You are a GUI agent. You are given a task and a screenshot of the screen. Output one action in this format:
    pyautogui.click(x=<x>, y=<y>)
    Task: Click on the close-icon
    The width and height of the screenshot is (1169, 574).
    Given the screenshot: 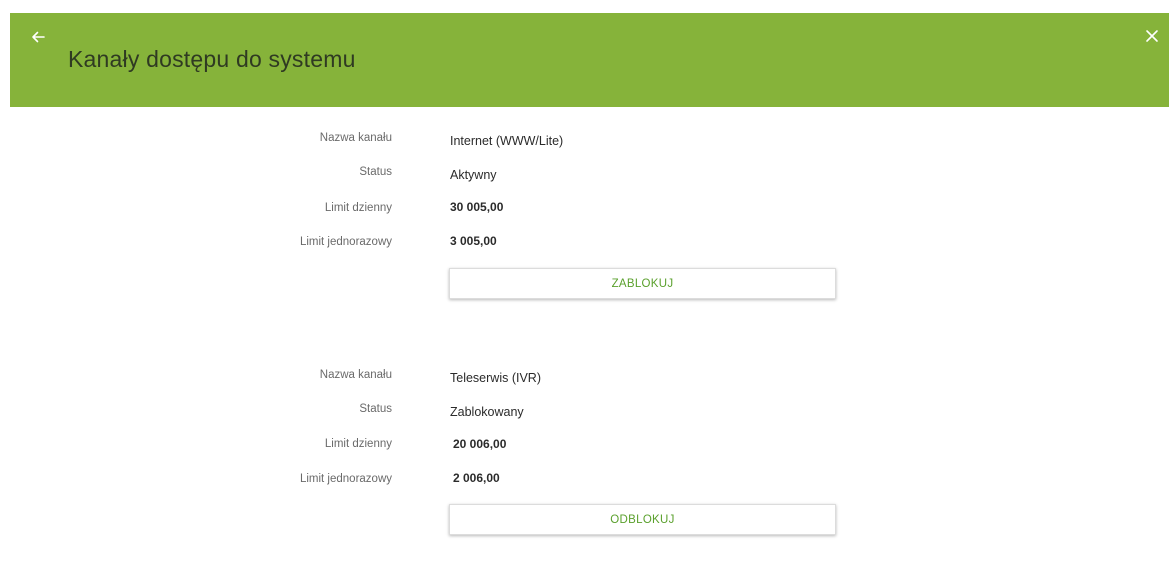 What is the action you would take?
    pyautogui.click(x=1152, y=36)
    